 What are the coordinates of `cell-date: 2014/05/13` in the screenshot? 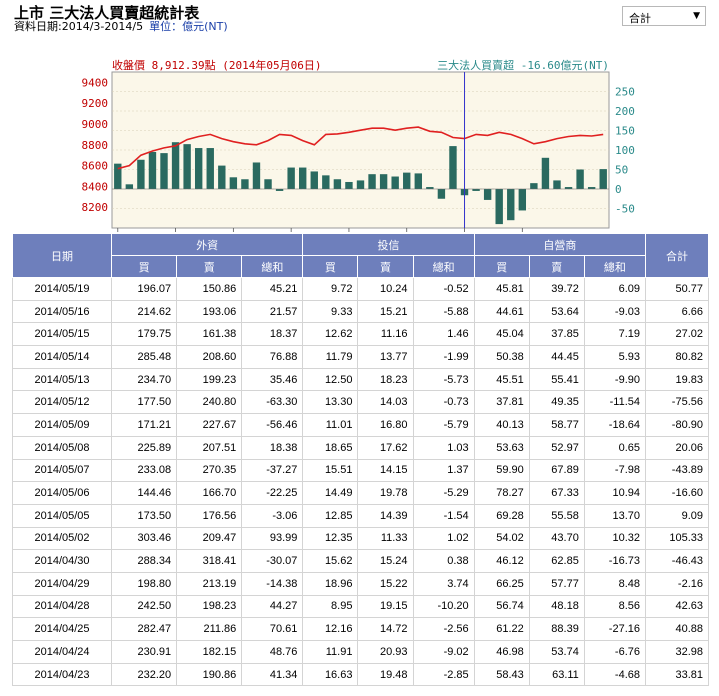 It's located at (62, 379).